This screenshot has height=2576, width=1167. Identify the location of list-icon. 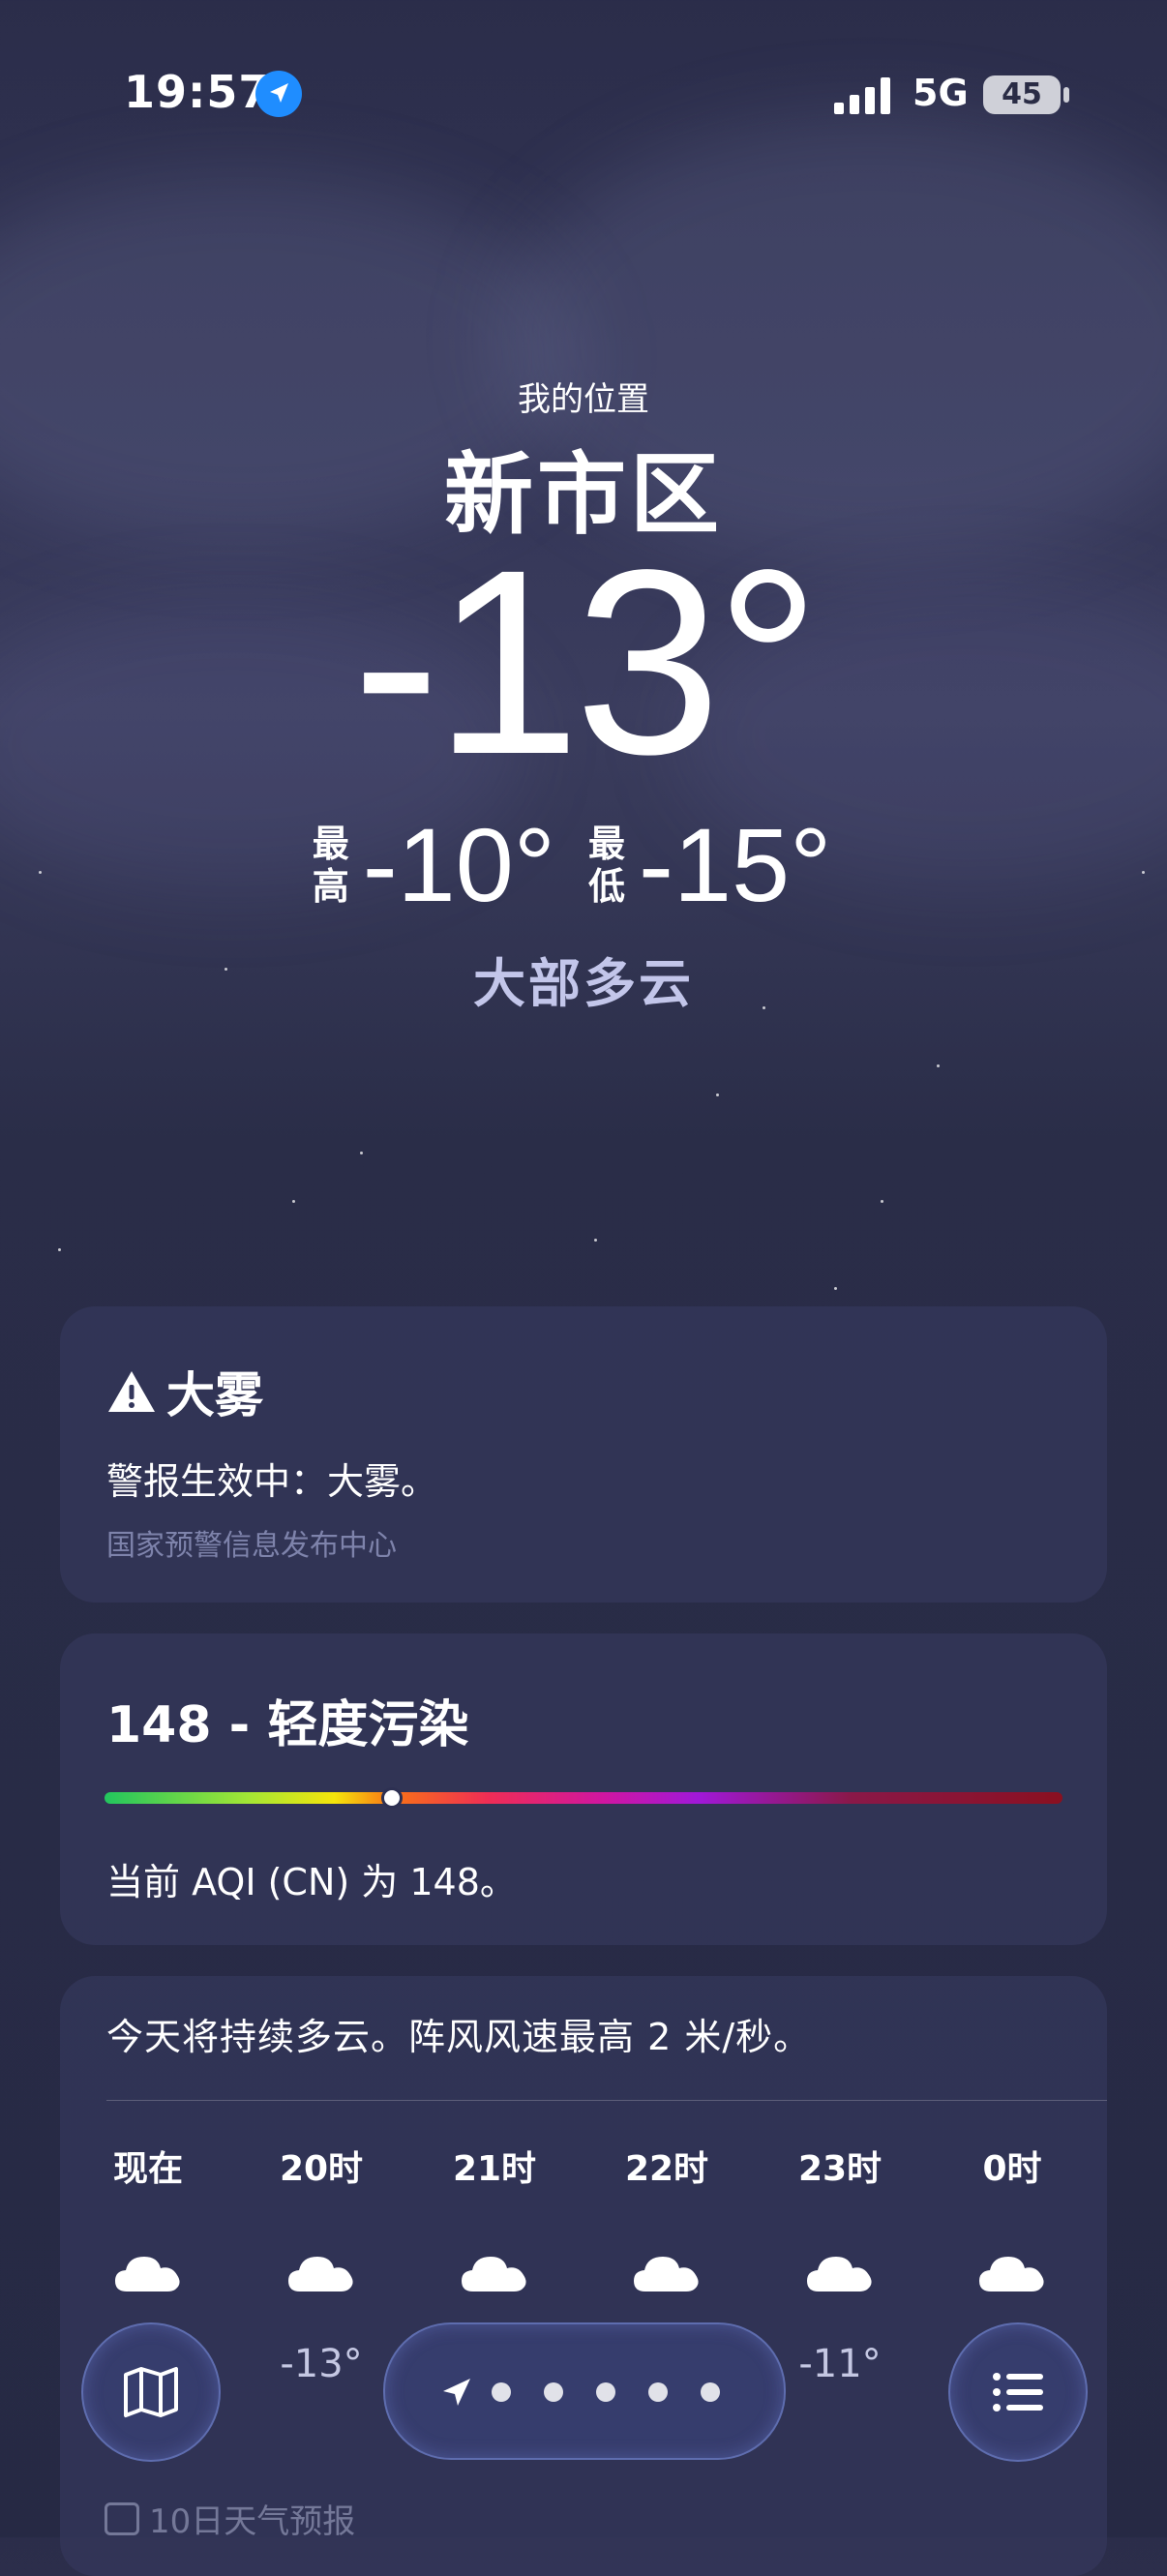
(1018, 2392).